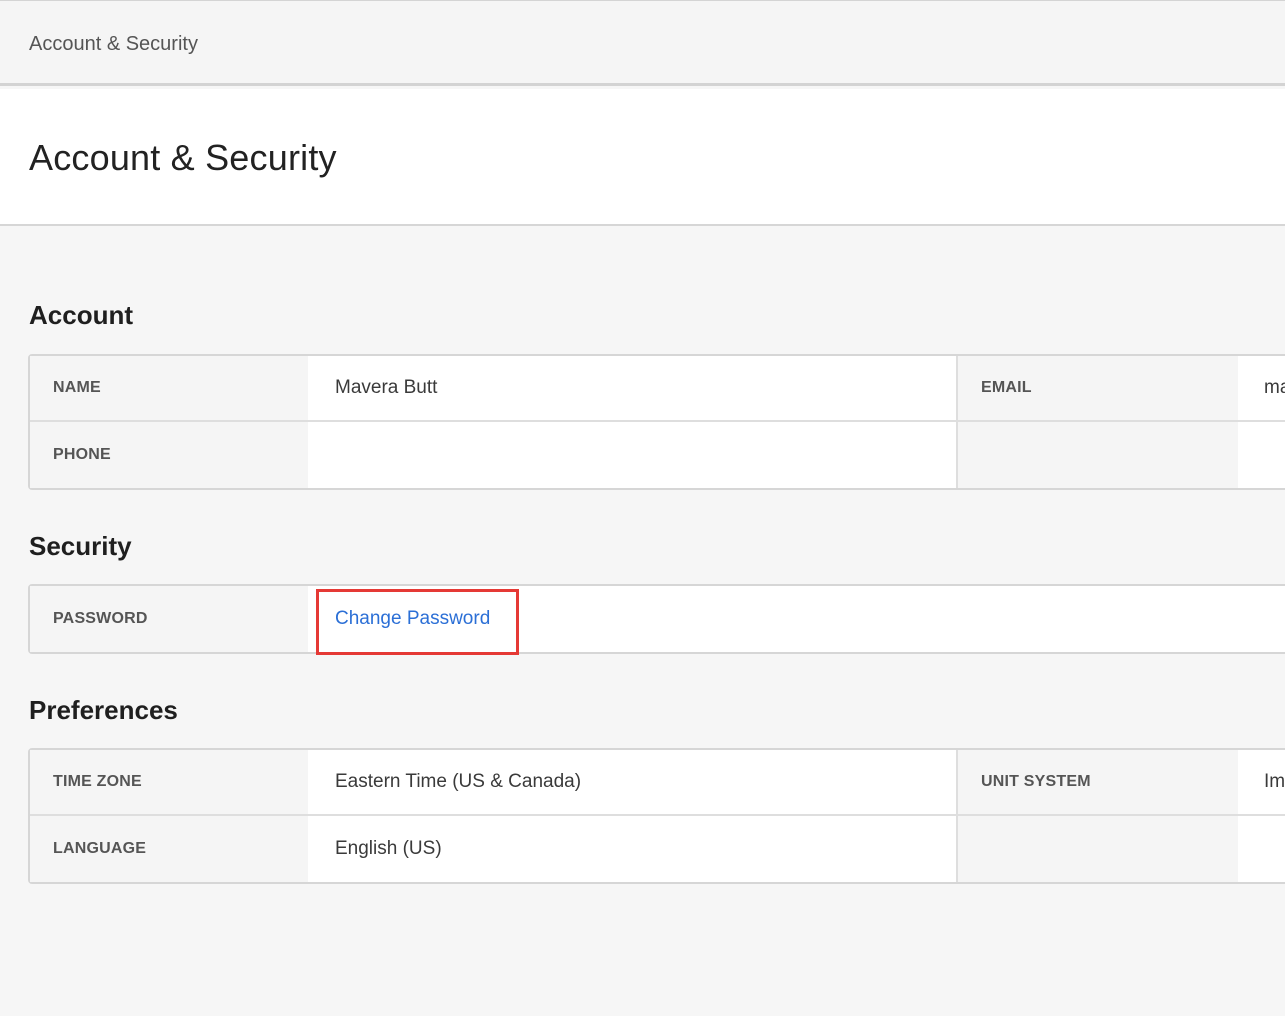 This screenshot has width=1285, height=1016. I want to click on security-row-password: PASSWORD Change Password, so click(657, 619).